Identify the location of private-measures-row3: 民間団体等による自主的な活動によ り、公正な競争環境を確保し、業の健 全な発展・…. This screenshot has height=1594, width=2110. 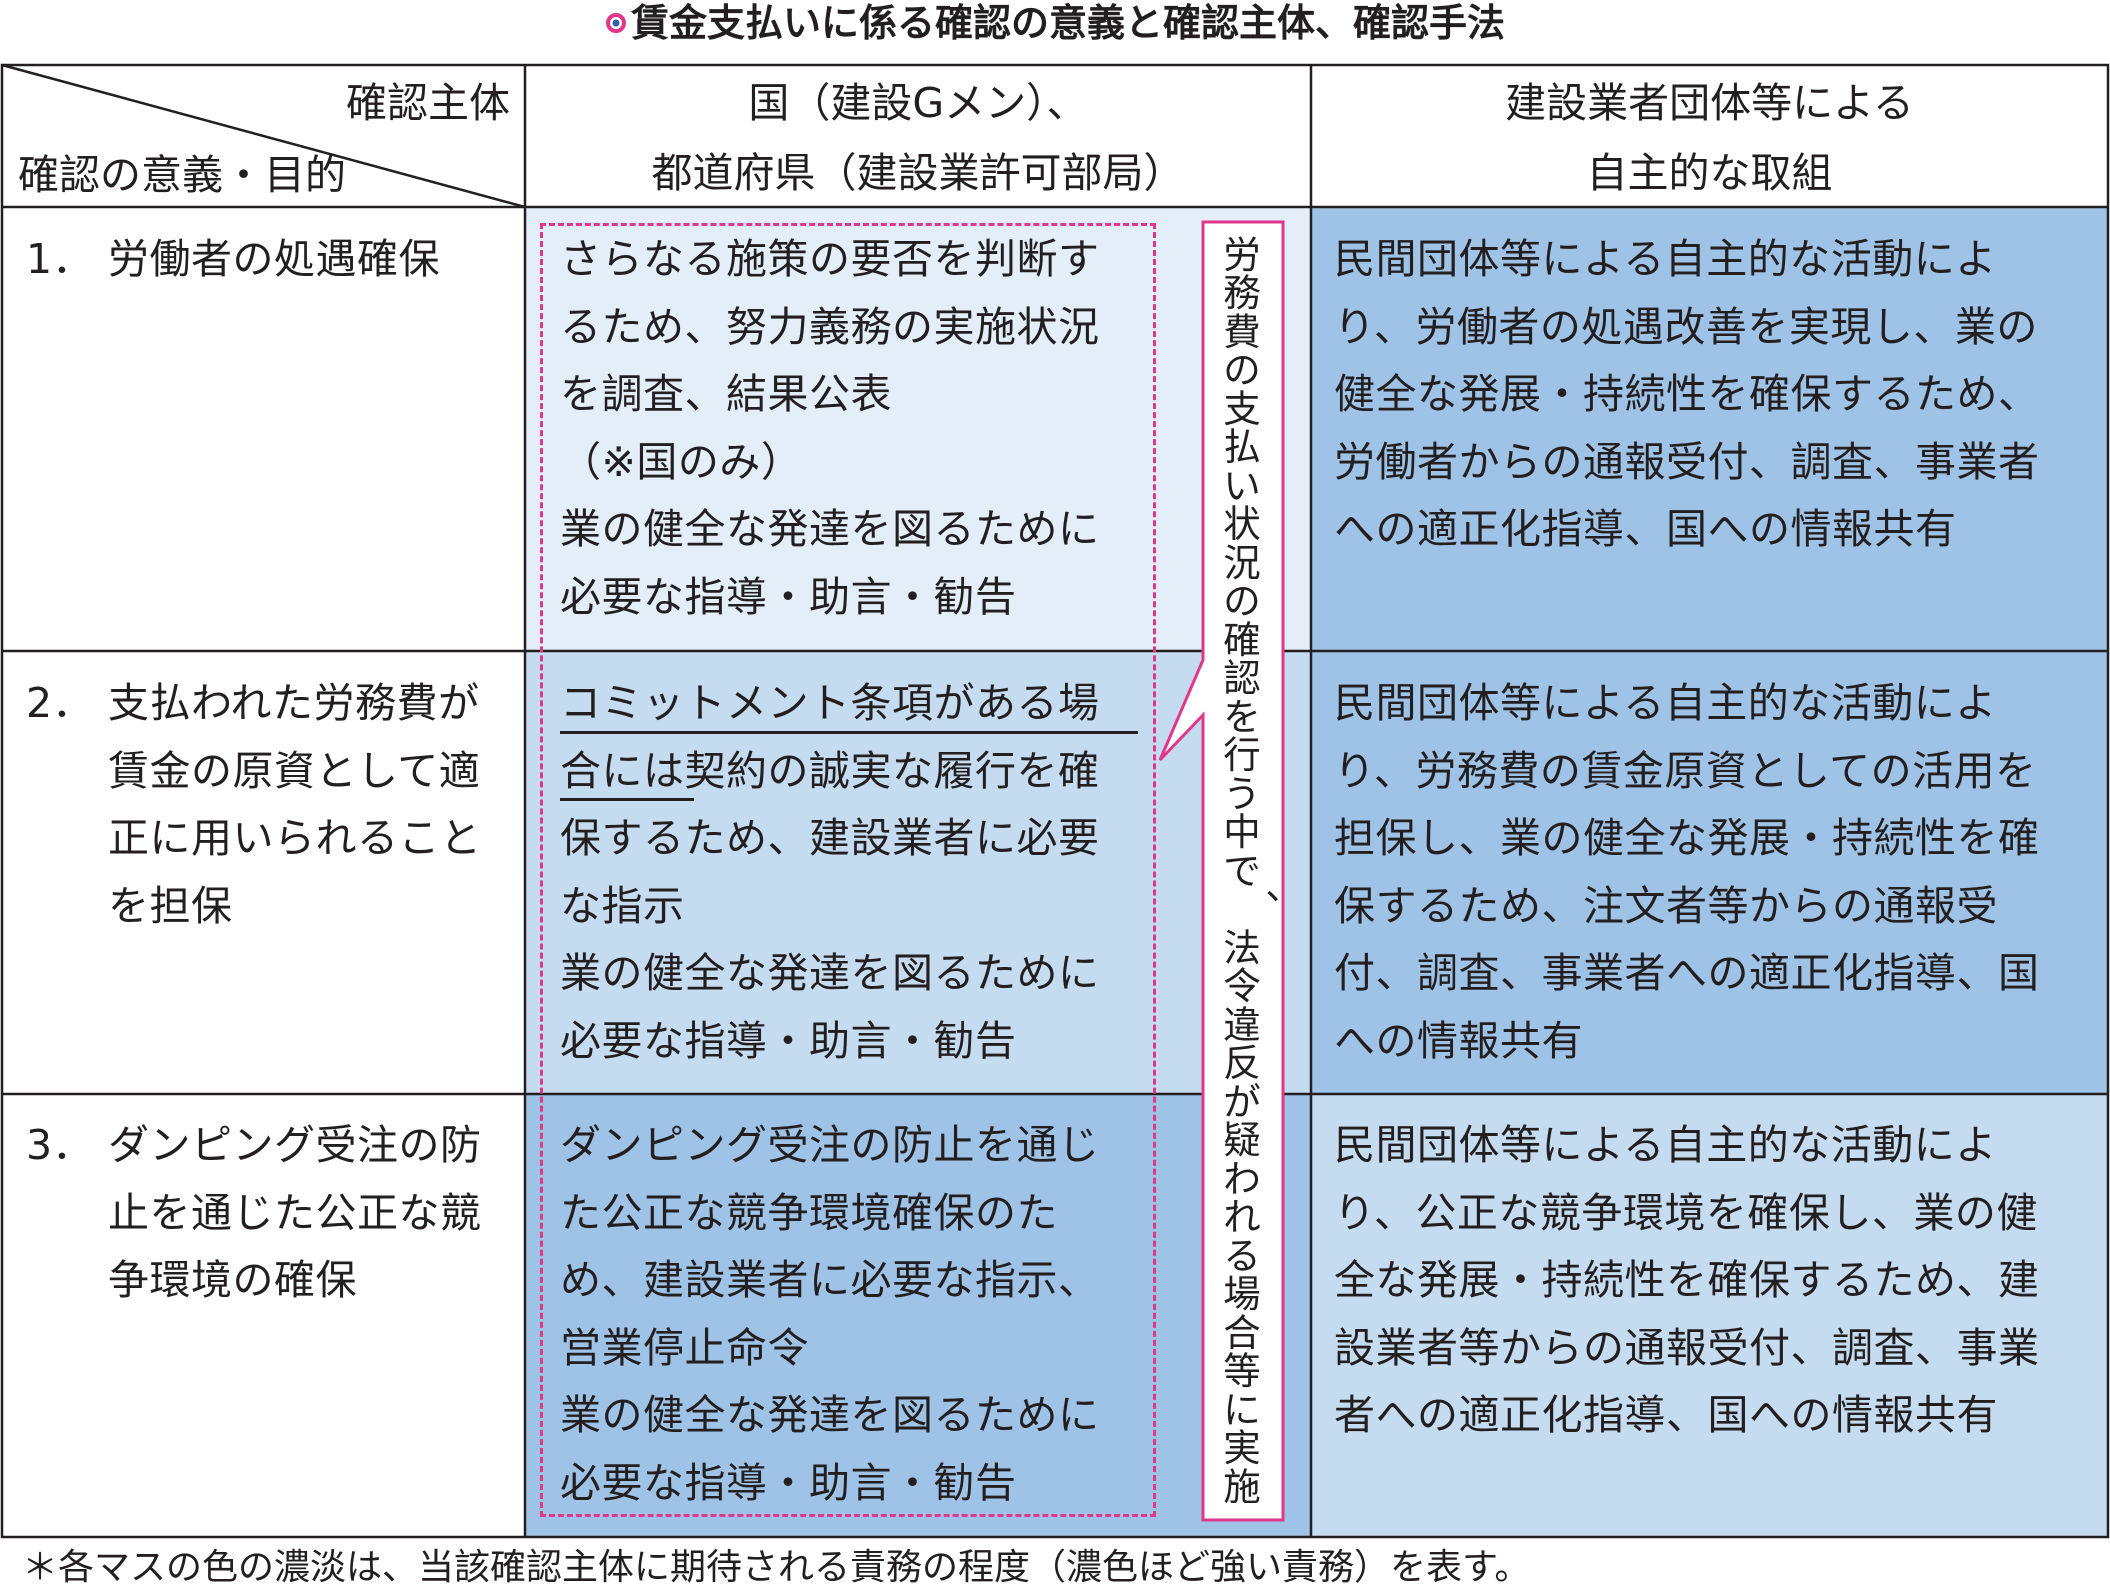
(1687, 1280).